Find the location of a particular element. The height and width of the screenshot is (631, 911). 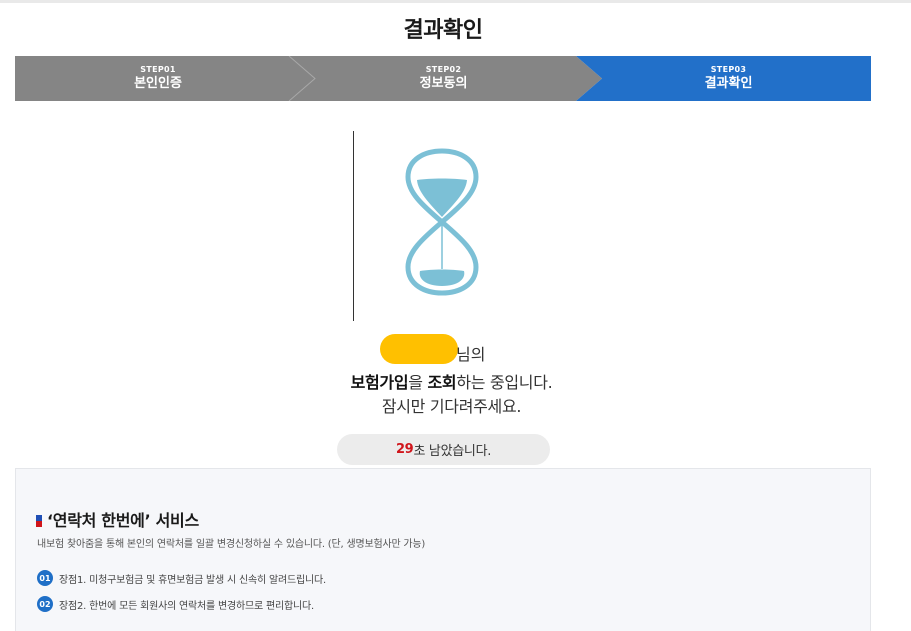

benefit-item: 01 장점1. 미청구보험금 및 휴면보험금 발생 시 신속히 알려드립니다. is located at coordinates (181, 578).